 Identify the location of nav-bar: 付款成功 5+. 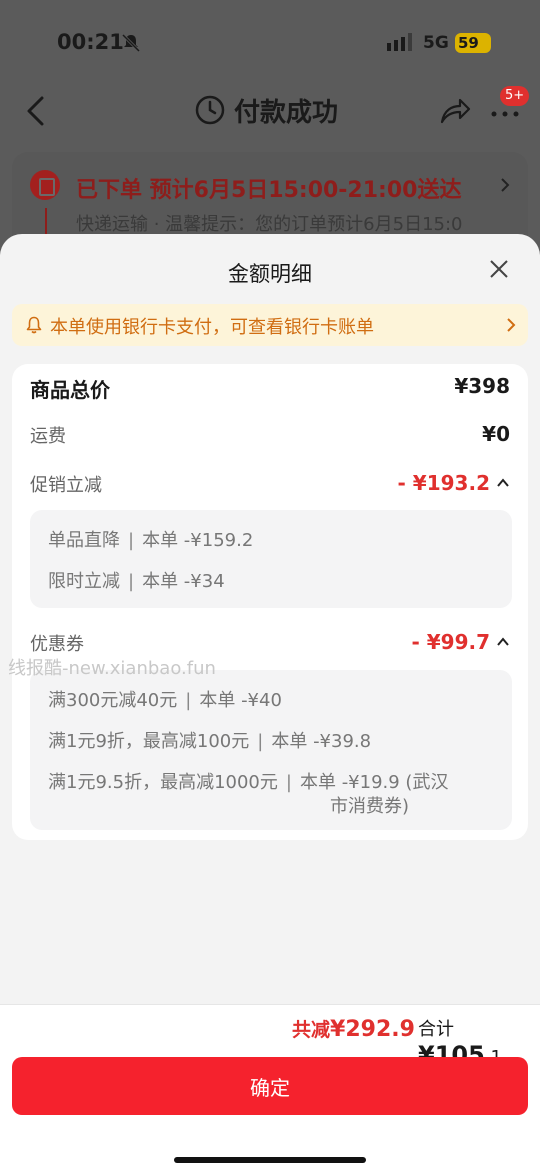
(270, 111).